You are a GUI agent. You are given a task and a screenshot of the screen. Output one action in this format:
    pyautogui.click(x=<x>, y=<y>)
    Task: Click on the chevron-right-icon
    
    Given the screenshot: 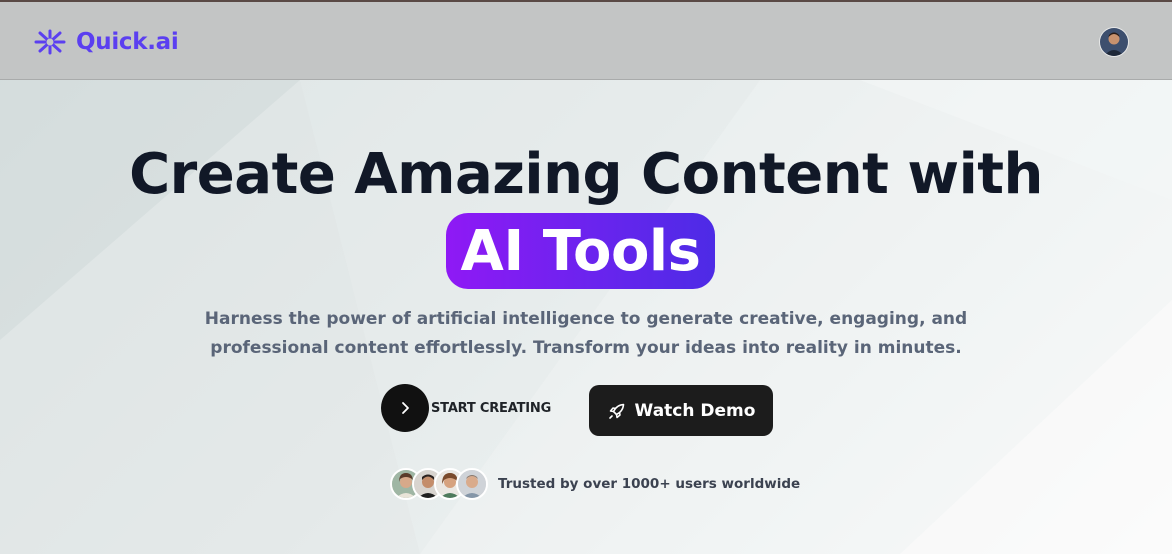 What is the action you would take?
    pyautogui.click(x=405, y=408)
    